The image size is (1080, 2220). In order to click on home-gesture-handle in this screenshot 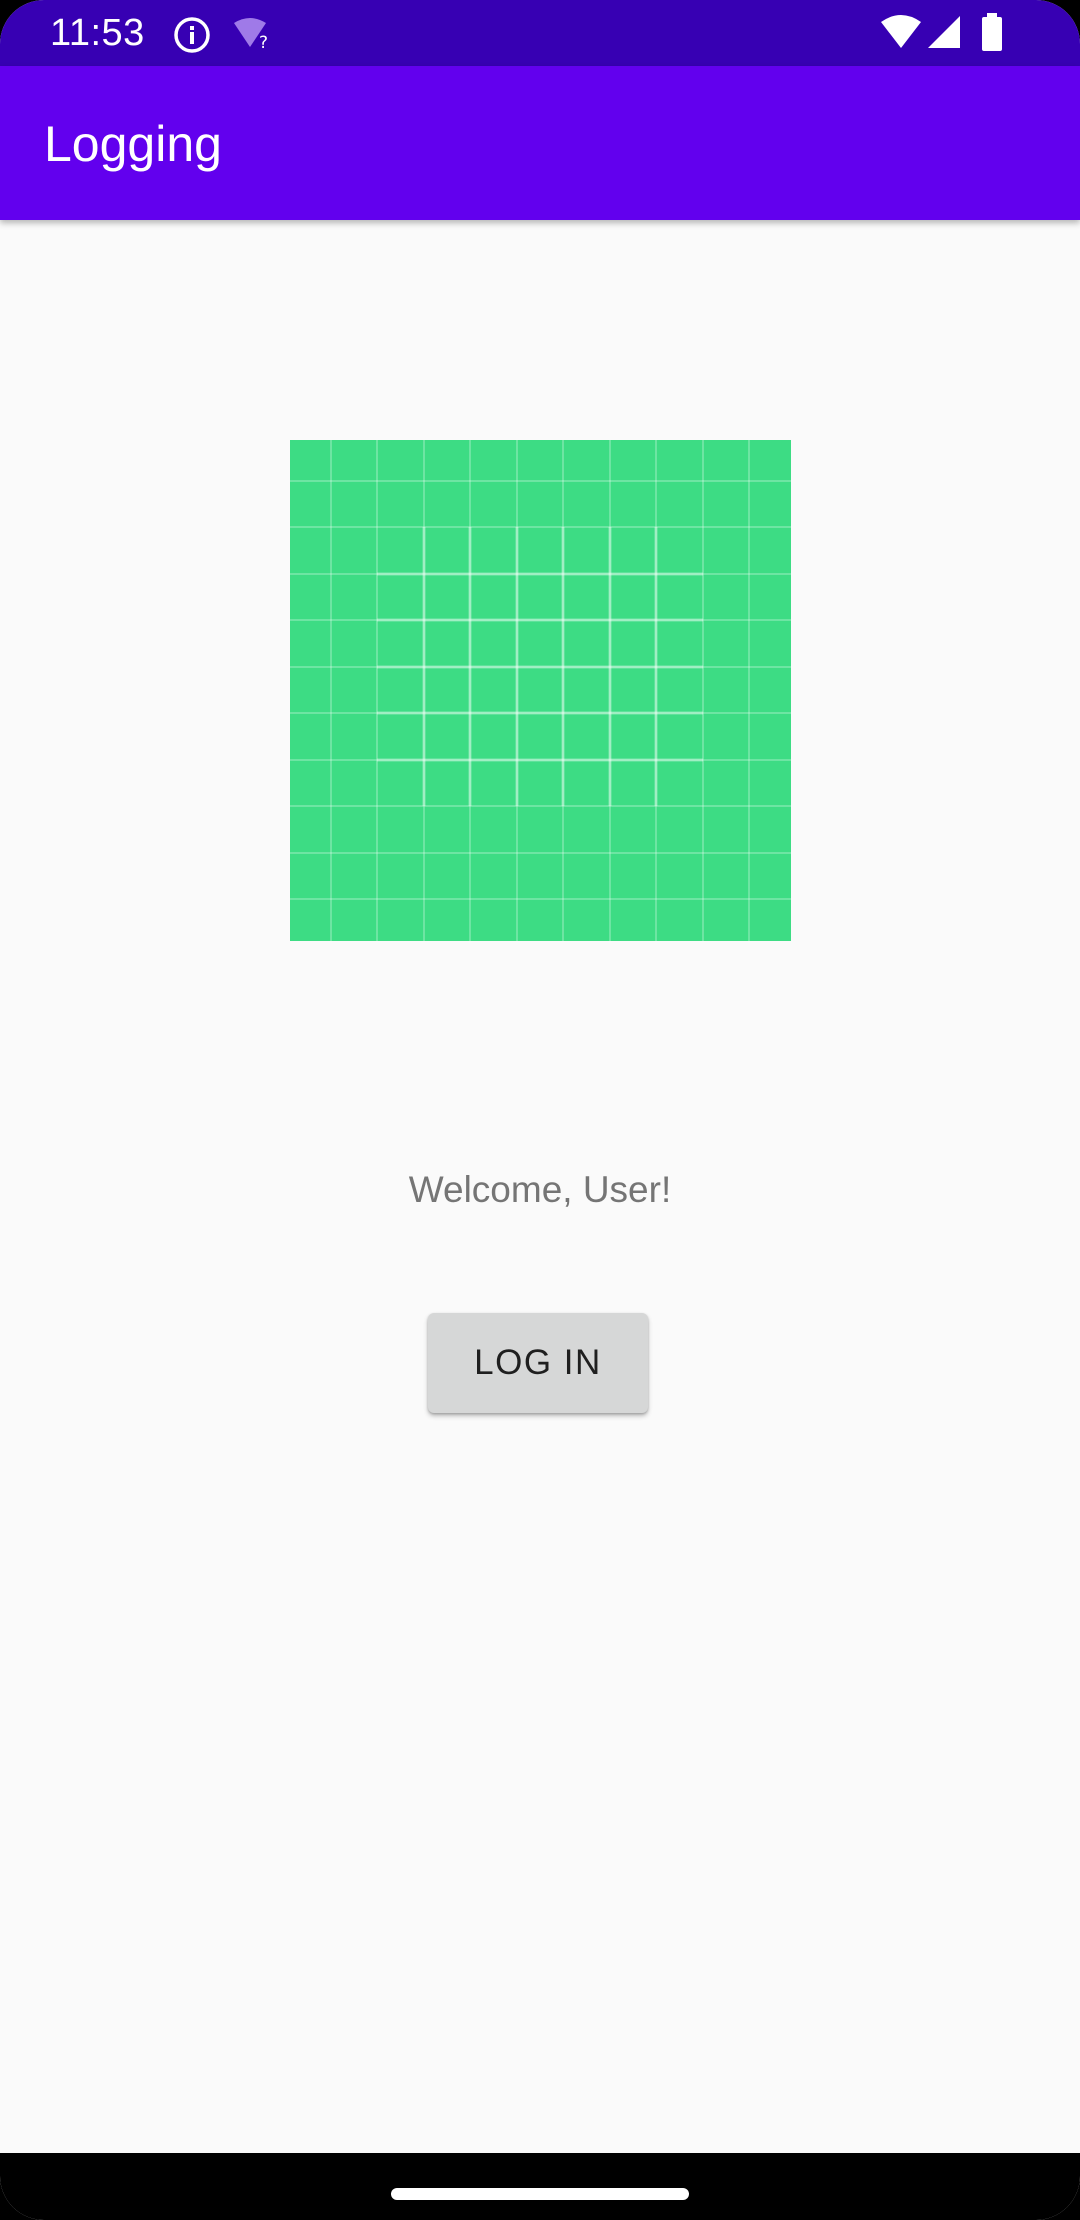, I will do `click(540, 2194)`.